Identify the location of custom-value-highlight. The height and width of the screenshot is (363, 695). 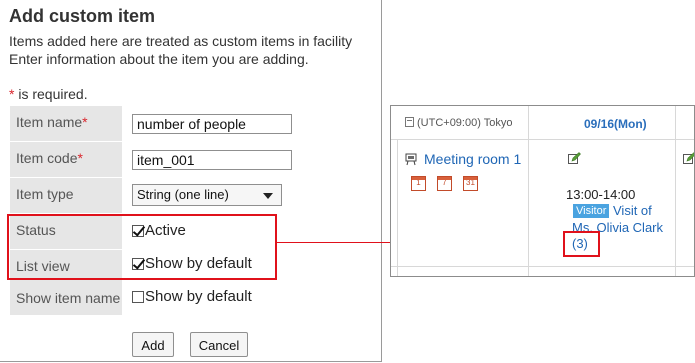
(581, 244).